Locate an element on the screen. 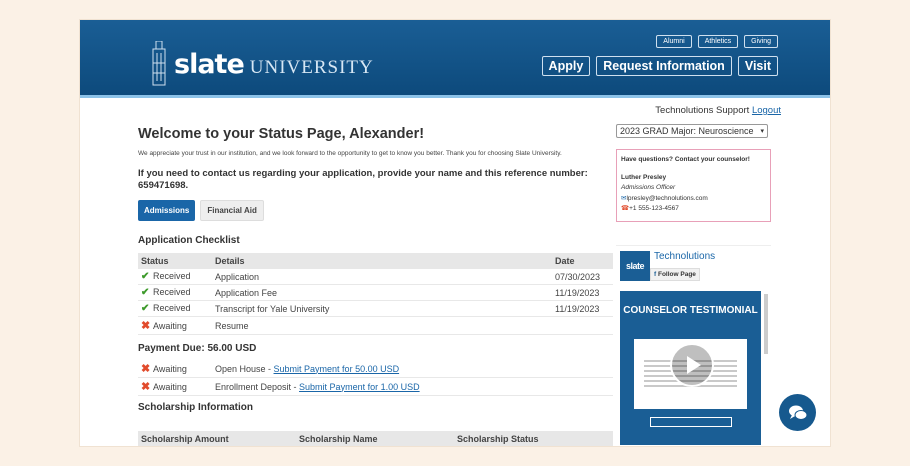 This screenshot has width=910, height=466. counselor-phone: +1 555-123-4567 is located at coordinates (654, 208).